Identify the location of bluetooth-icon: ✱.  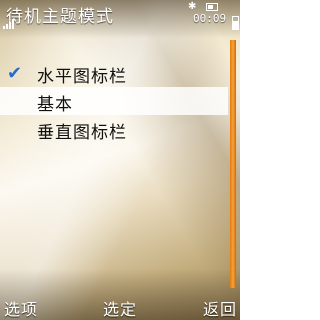
(192, 6).